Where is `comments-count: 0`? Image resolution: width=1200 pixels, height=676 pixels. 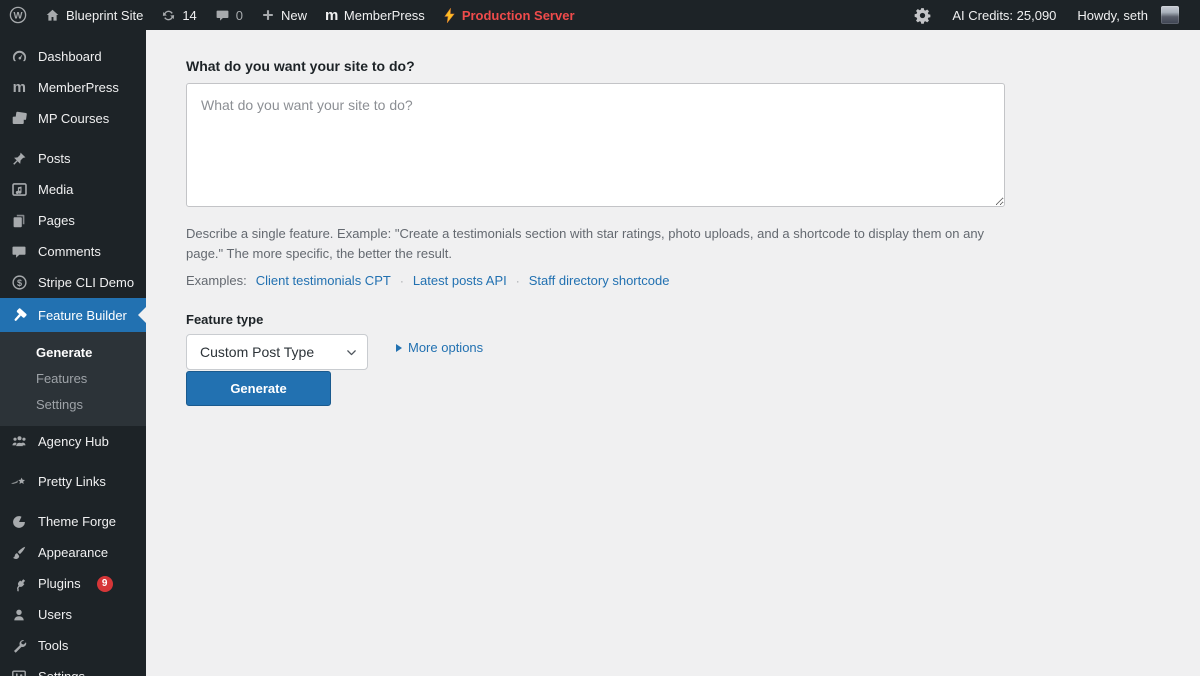 comments-count: 0 is located at coordinates (239, 15).